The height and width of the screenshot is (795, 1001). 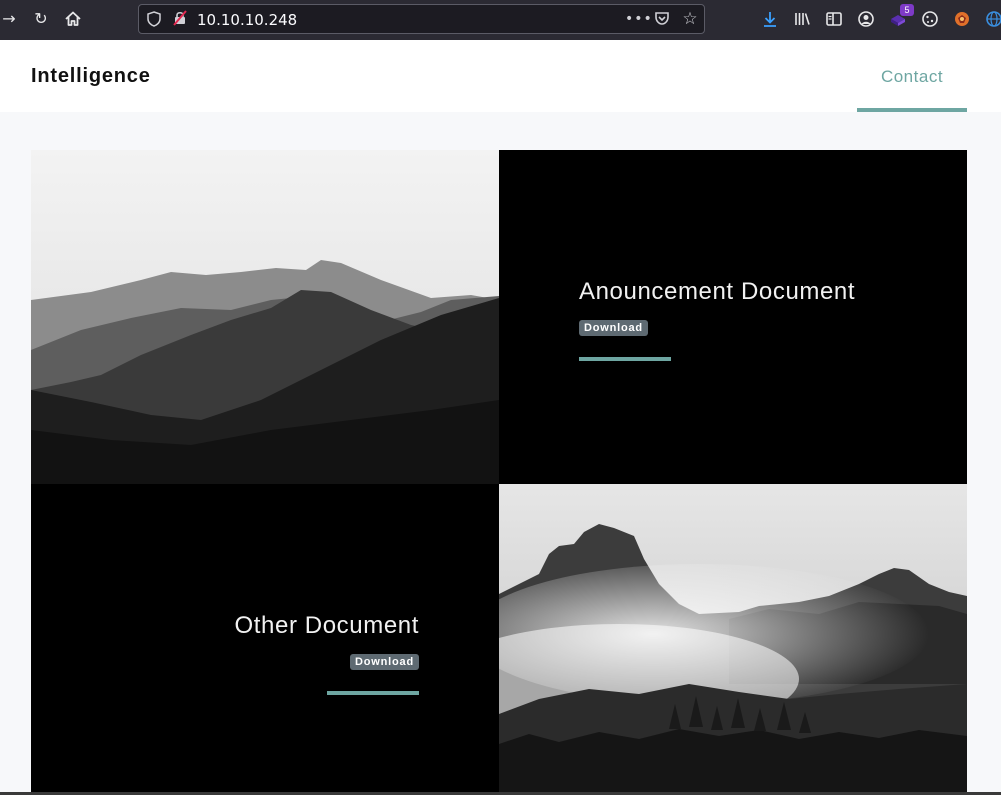 What do you see at coordinates (834, 19) in the screenshot?
I see `sidebar-icon` at bounding box center [834, 19].